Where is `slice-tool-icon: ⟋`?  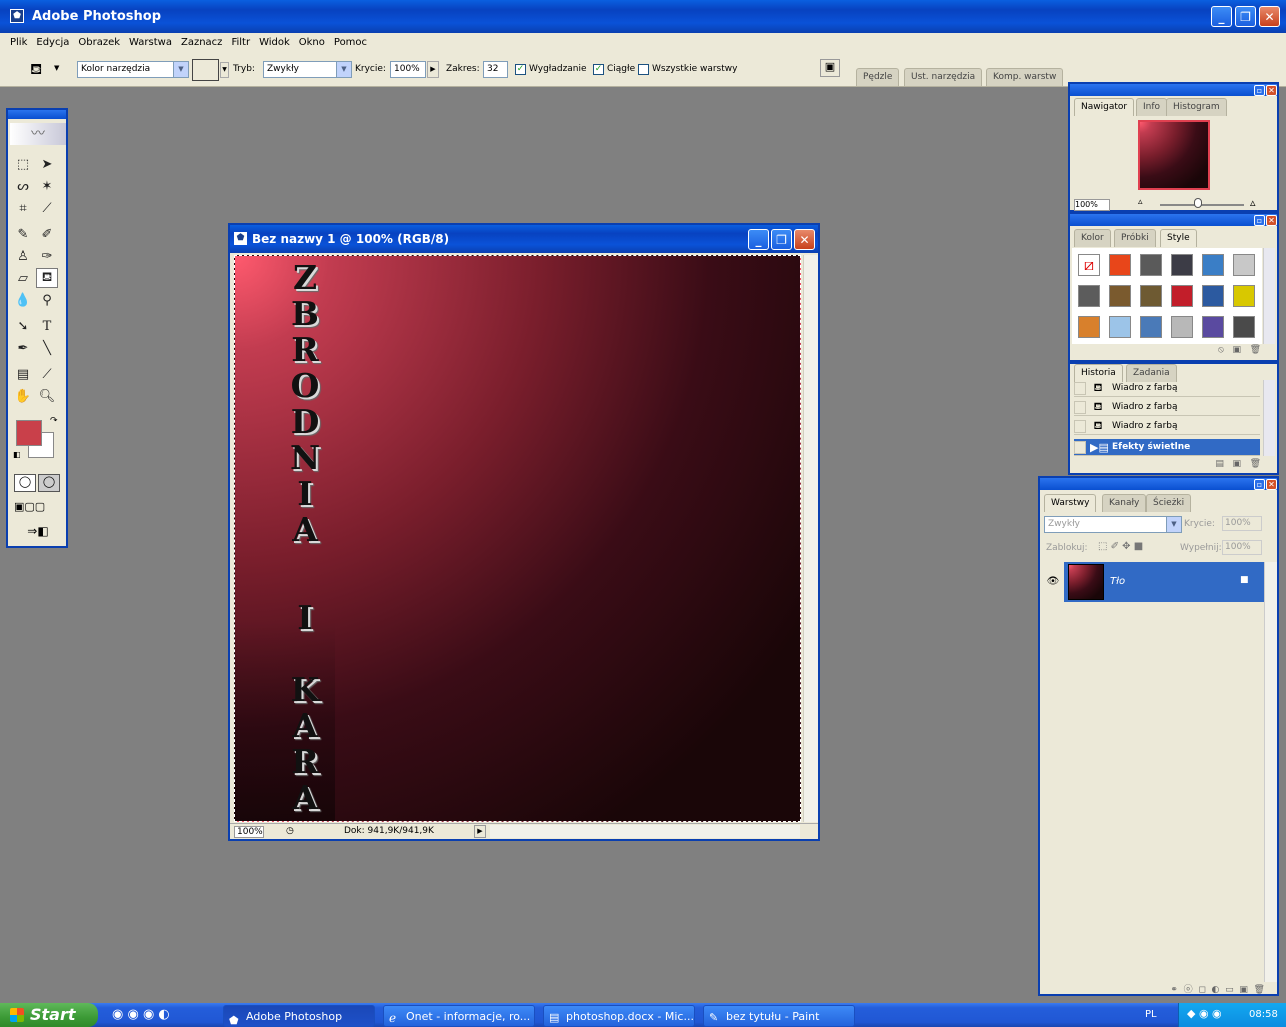 slice-tool-icon: ⟋ is located at coordinates (47, 208).